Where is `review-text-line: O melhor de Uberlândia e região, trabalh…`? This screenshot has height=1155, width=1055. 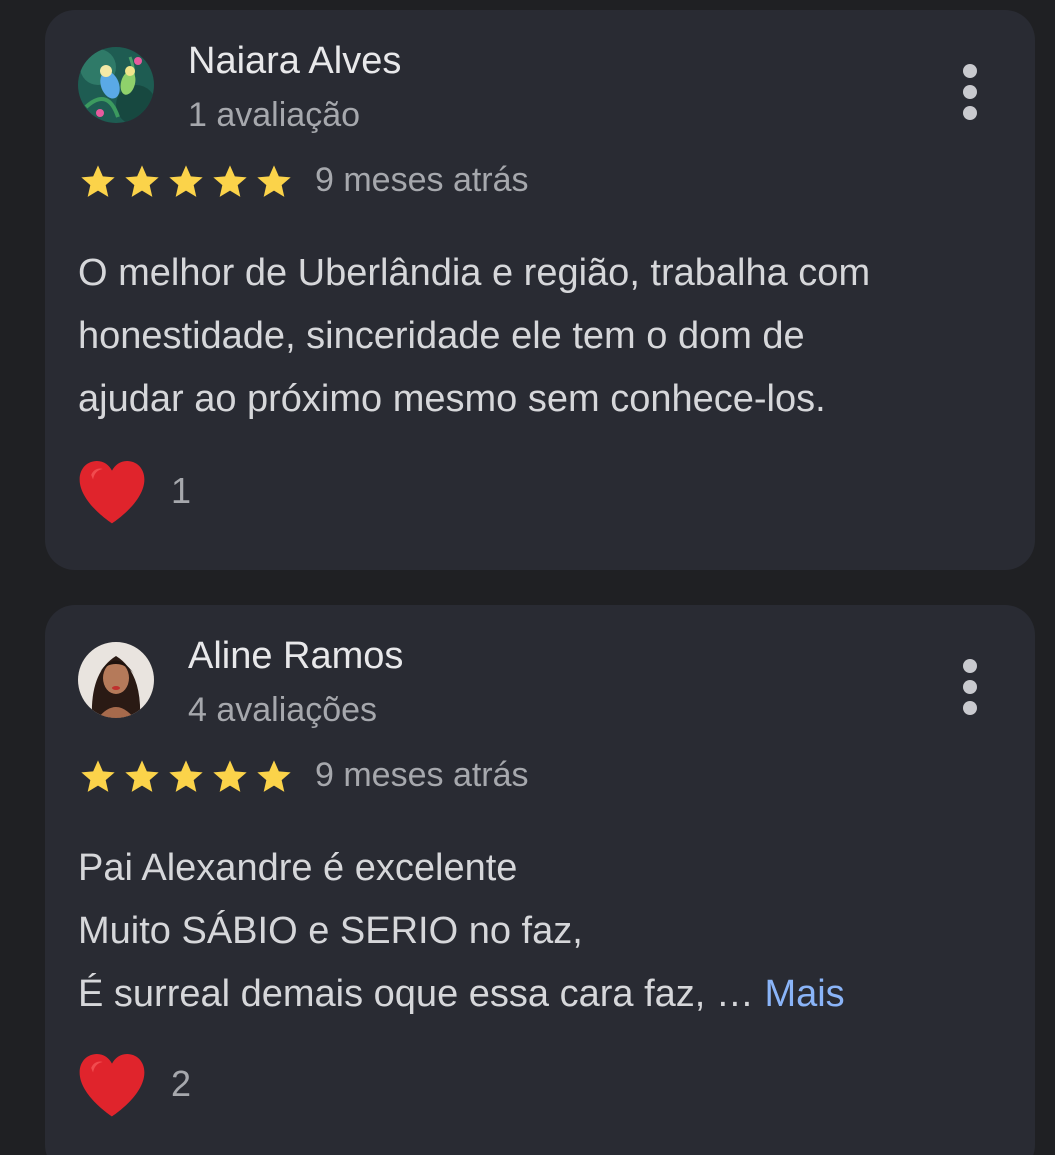
review-text-line: O melhor de Uberlândia e região, trabalh… is located at coordinates (474, 273).